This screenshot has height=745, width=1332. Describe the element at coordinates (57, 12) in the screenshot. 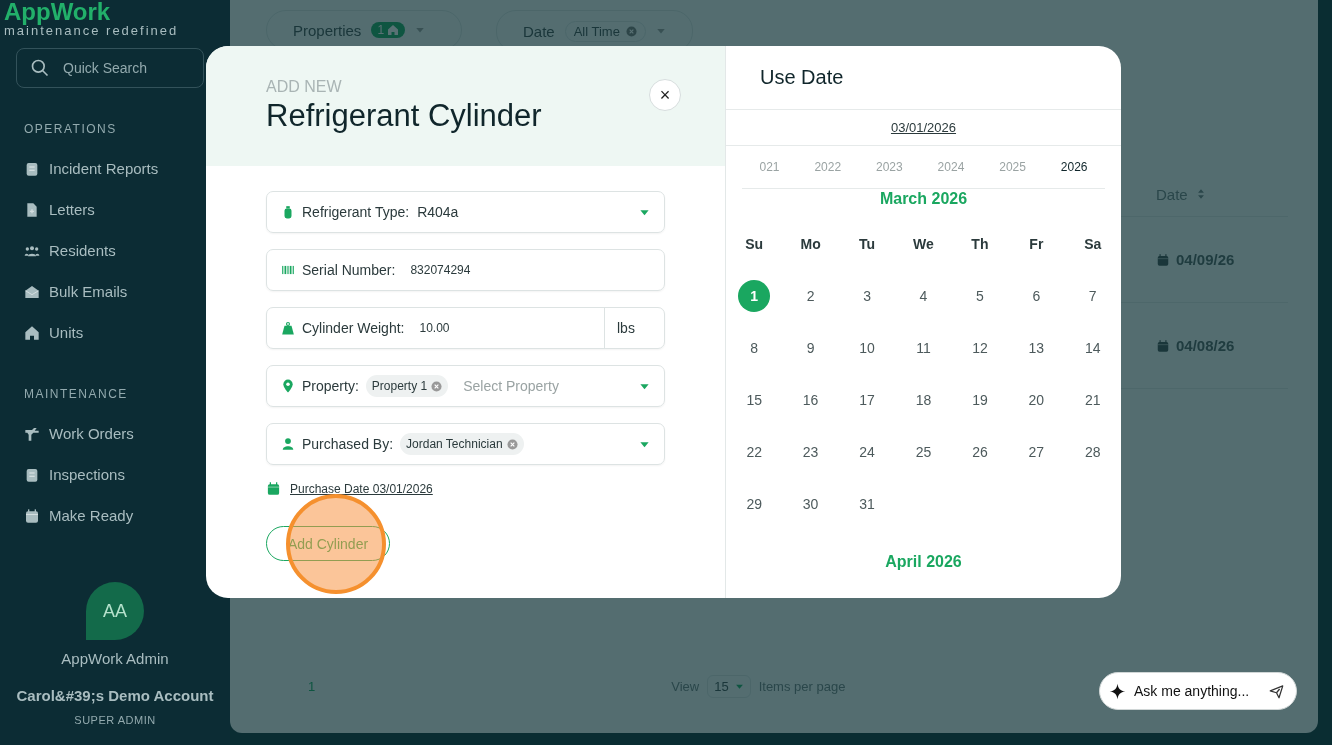

I see `logo: AppWork` at that location.